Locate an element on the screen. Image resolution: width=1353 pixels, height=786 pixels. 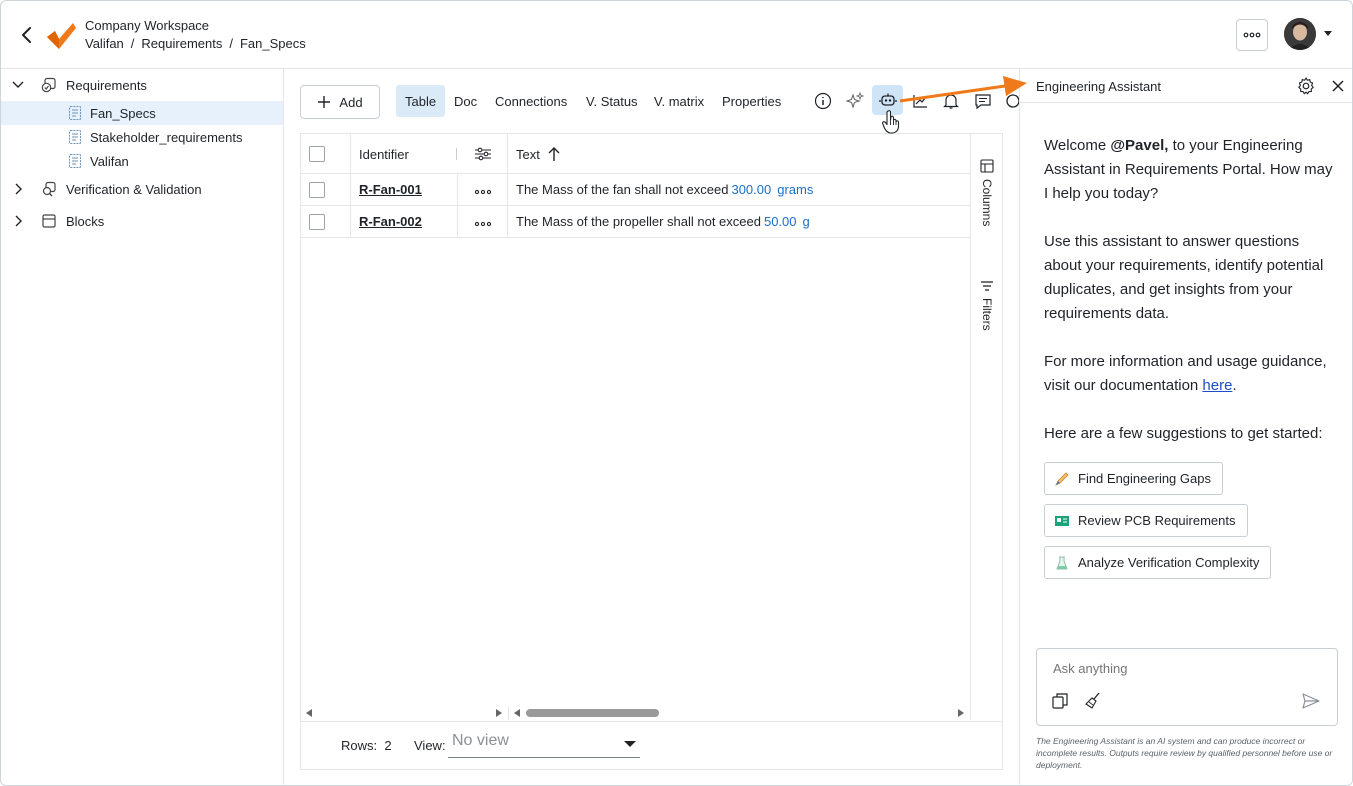
columns-icon is located at coordinates (987, 166).